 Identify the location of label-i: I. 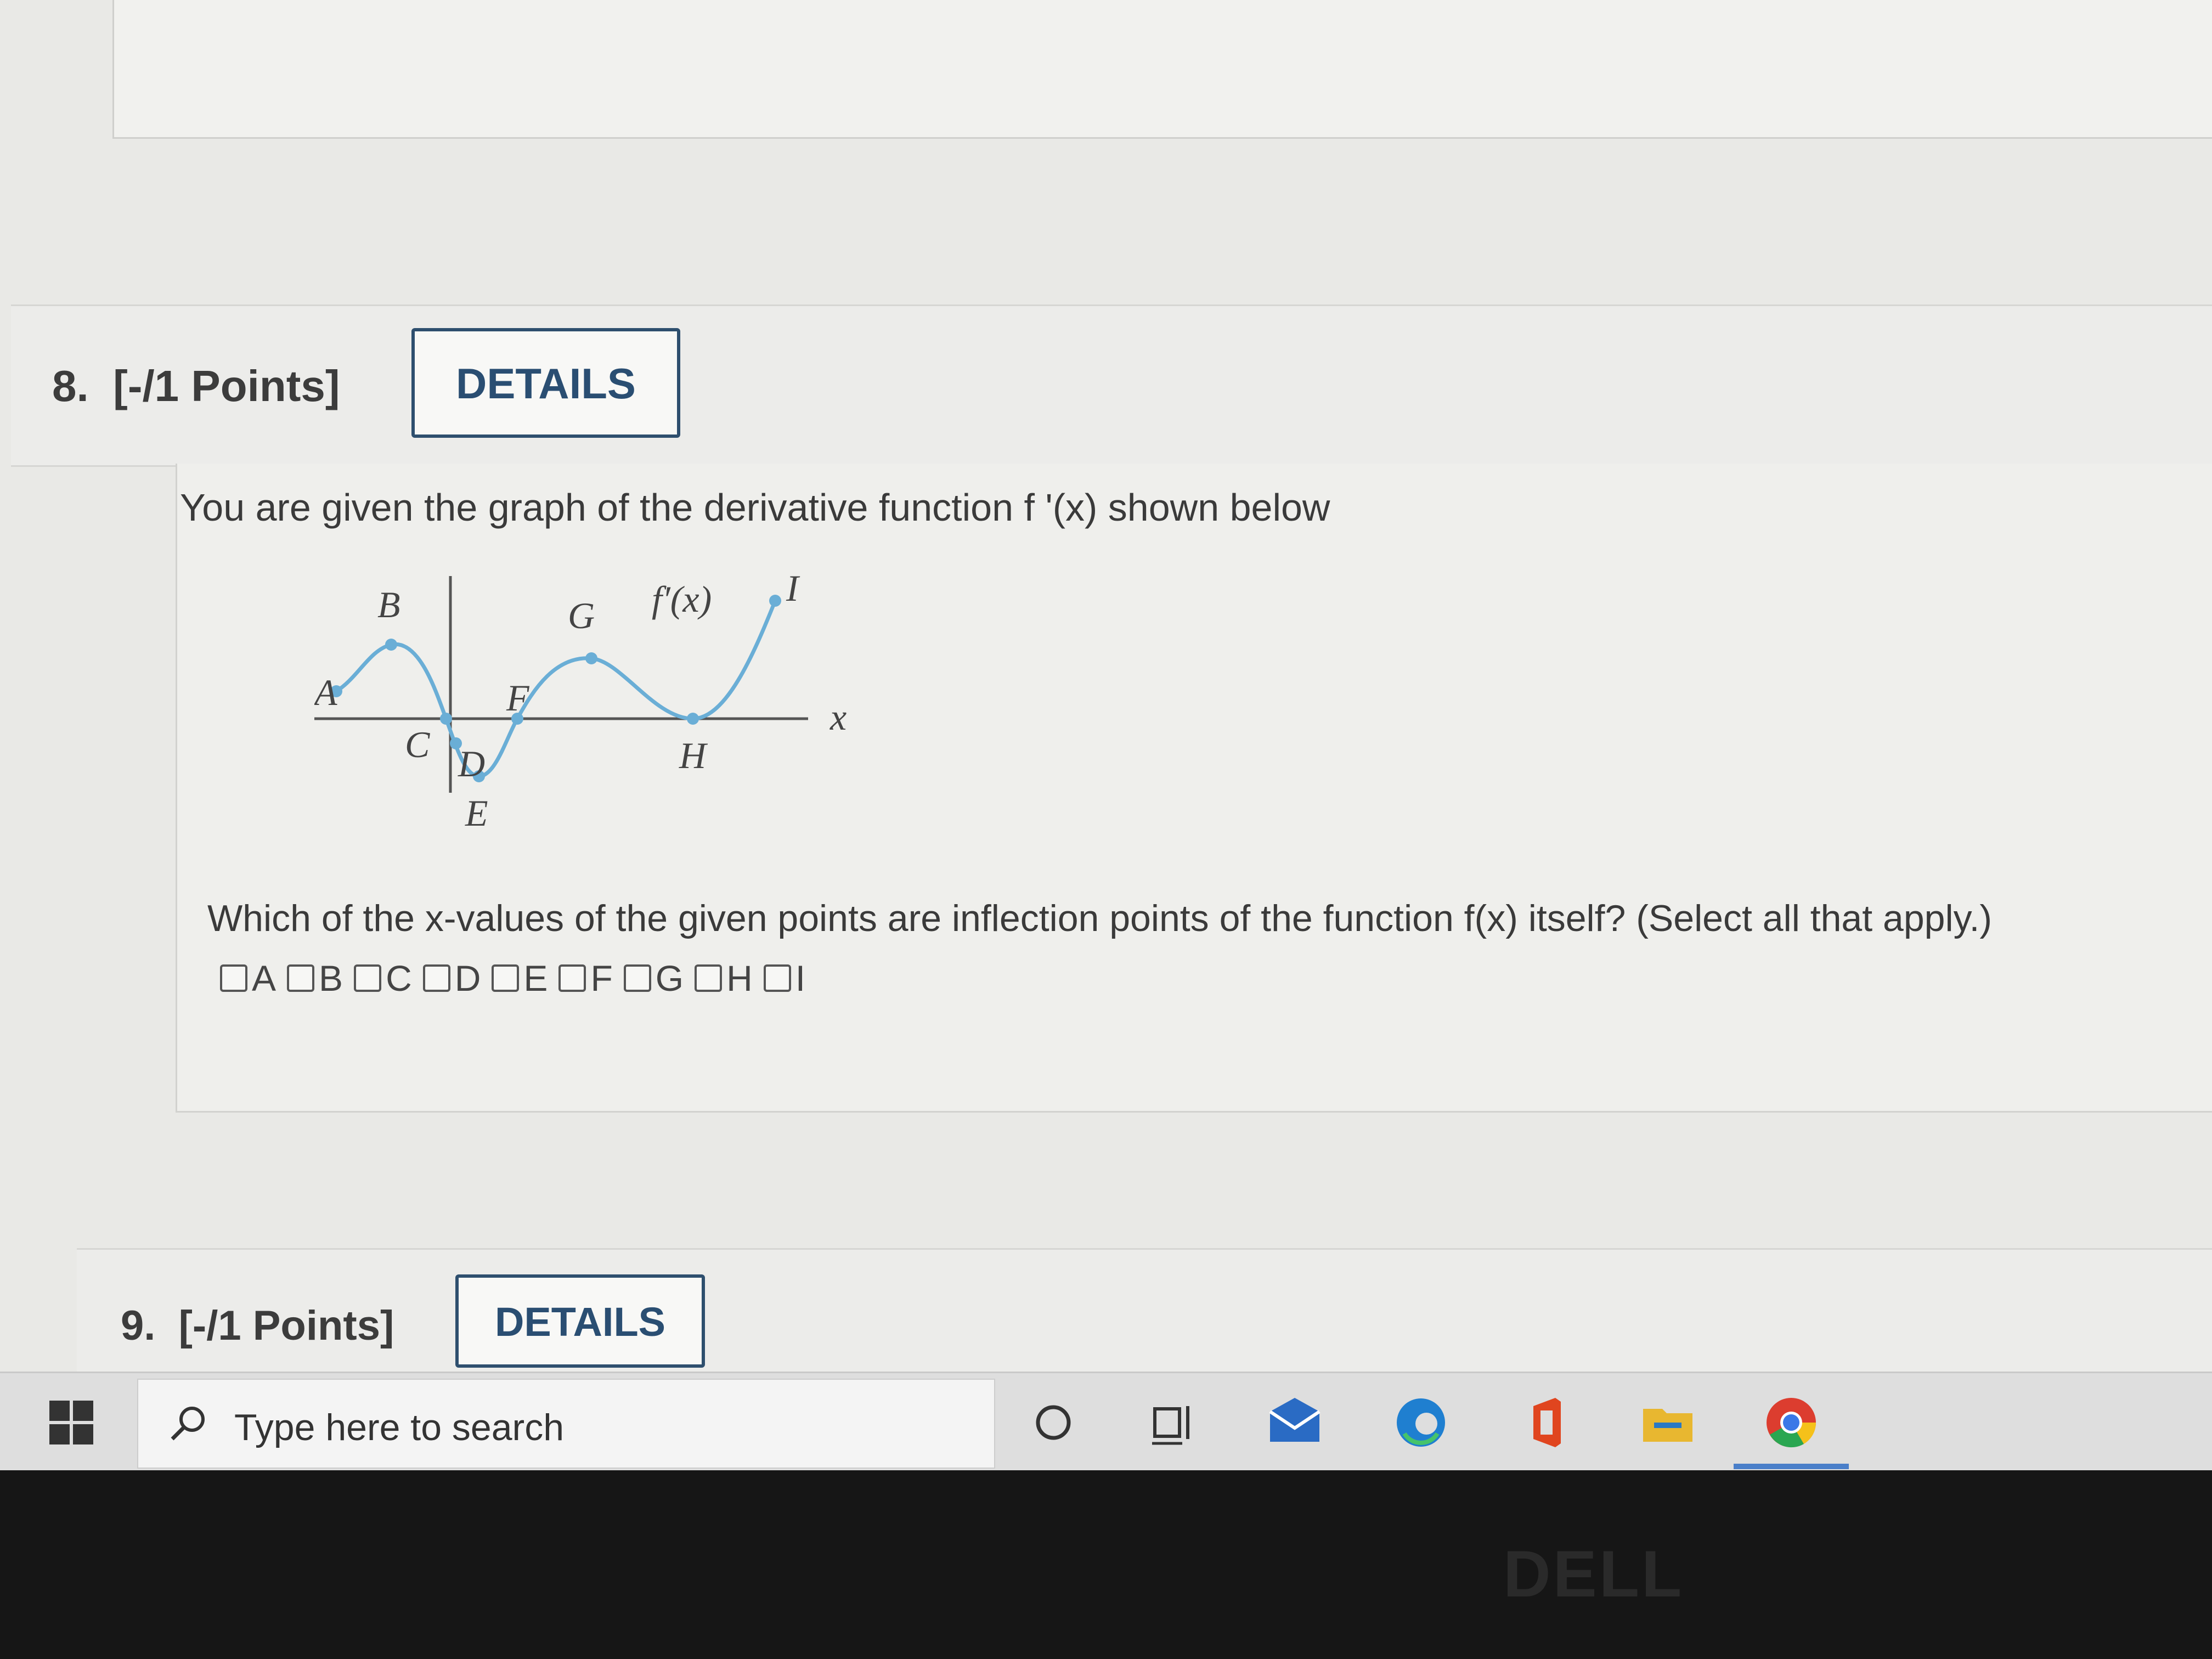
(793, 588).